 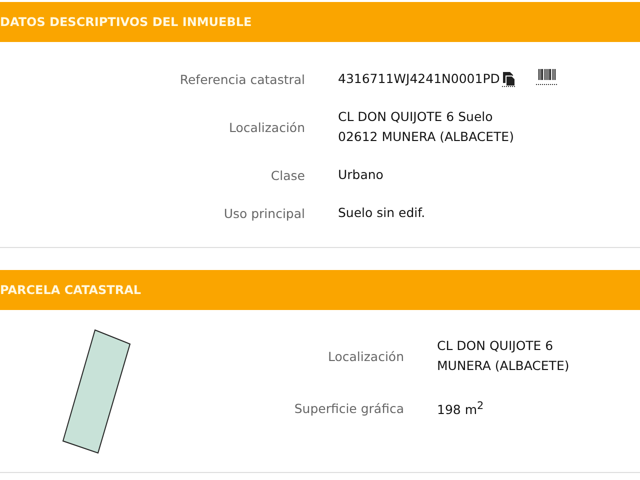 What do you see at coordinates (71, 290) in the screenshot?
I see `section-title: PARCELA CATASTRAL` at bounding box center [71, 290].